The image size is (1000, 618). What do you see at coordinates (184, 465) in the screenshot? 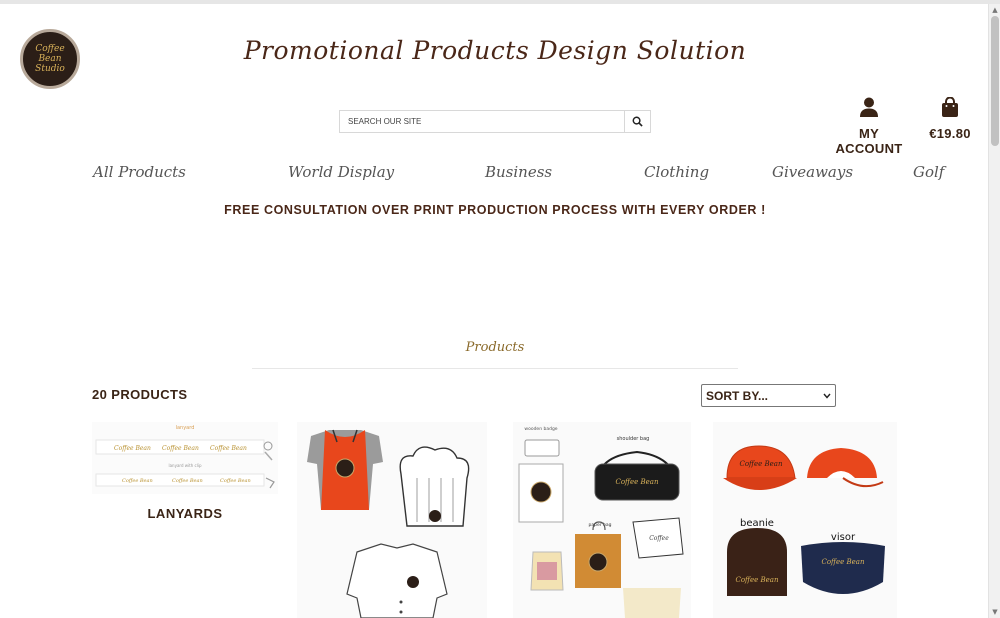
I see `lanyard-clip-caption: lanyard with clip` at bounding box center [184, 465].